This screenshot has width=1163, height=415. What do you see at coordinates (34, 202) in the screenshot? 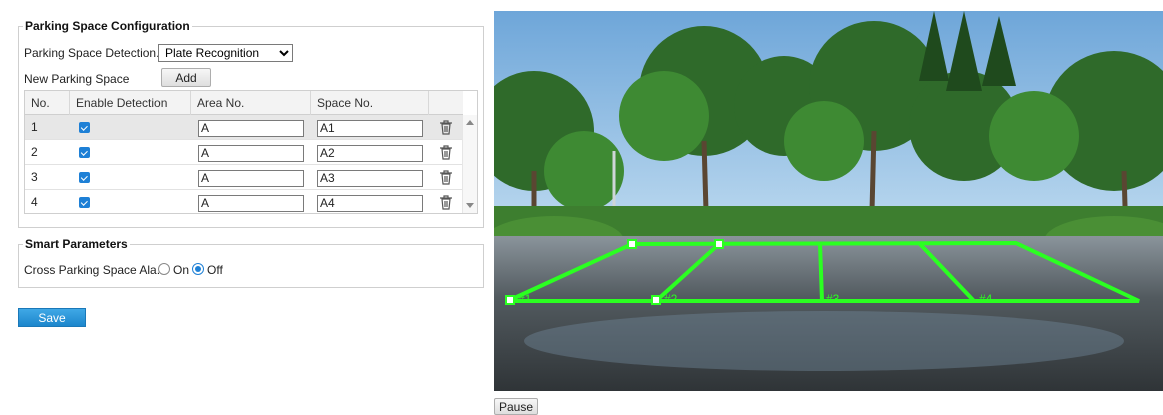
I see `row-no: 4` at bounding box center [34, 202].